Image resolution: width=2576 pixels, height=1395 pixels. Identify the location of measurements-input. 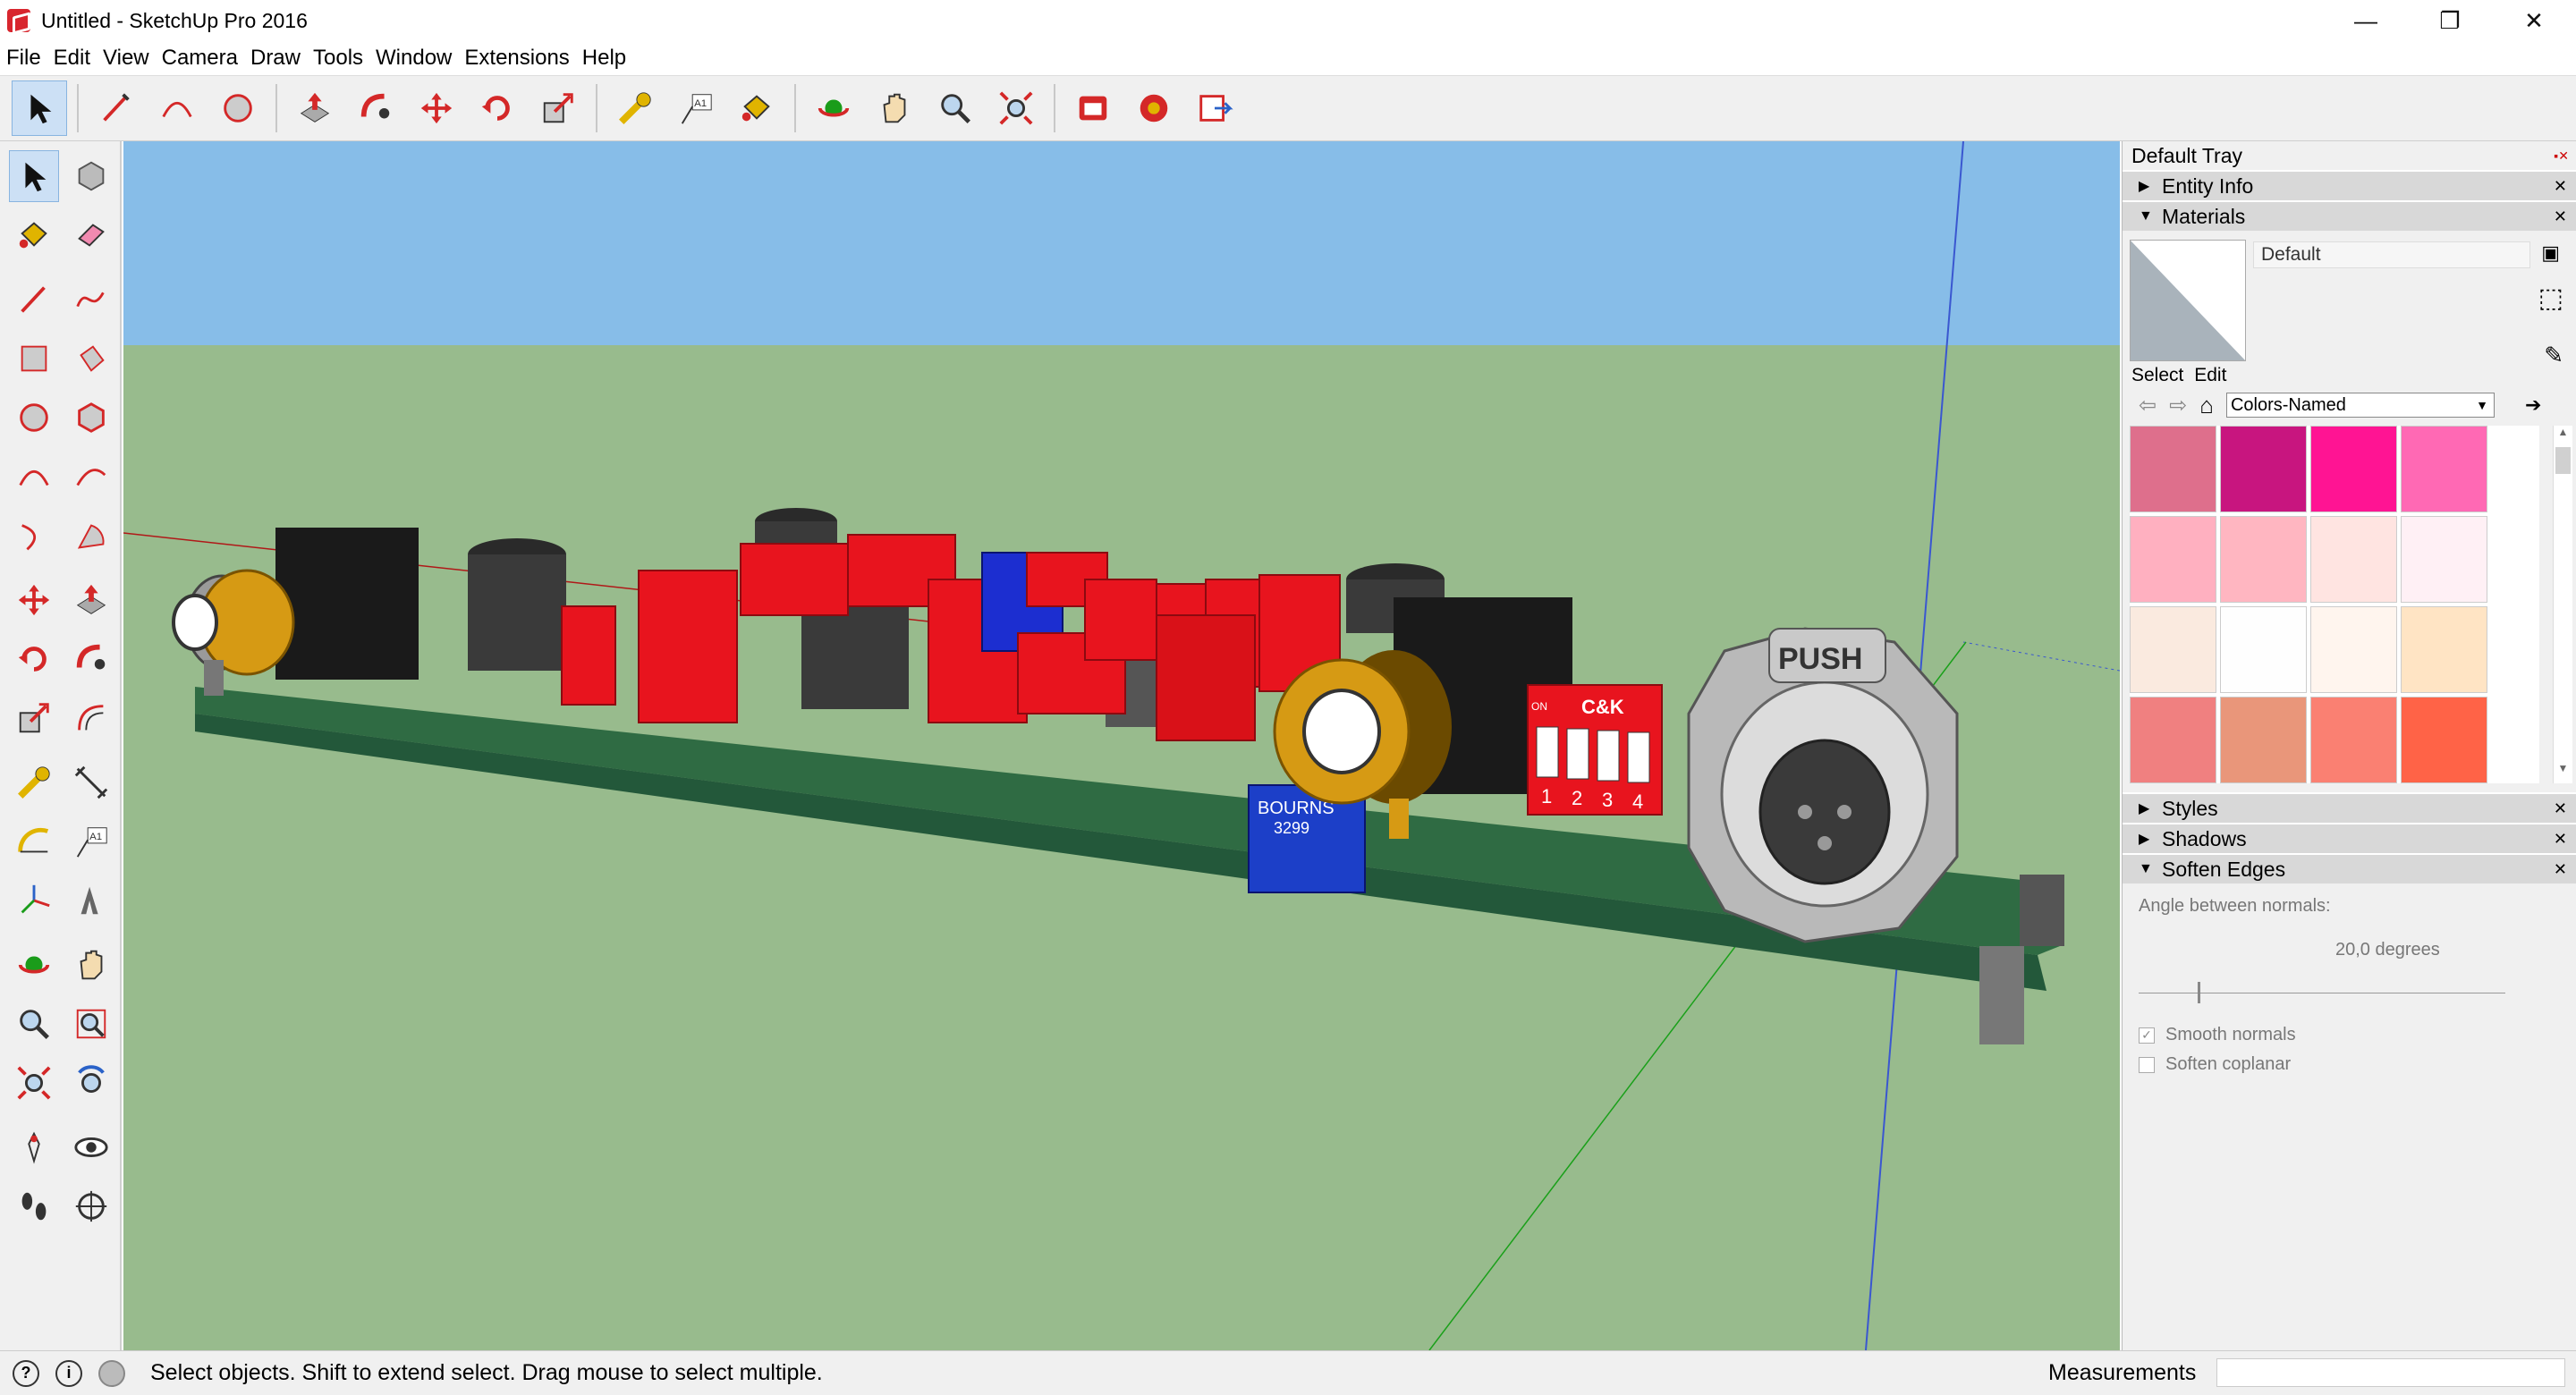
(2390, 1372).